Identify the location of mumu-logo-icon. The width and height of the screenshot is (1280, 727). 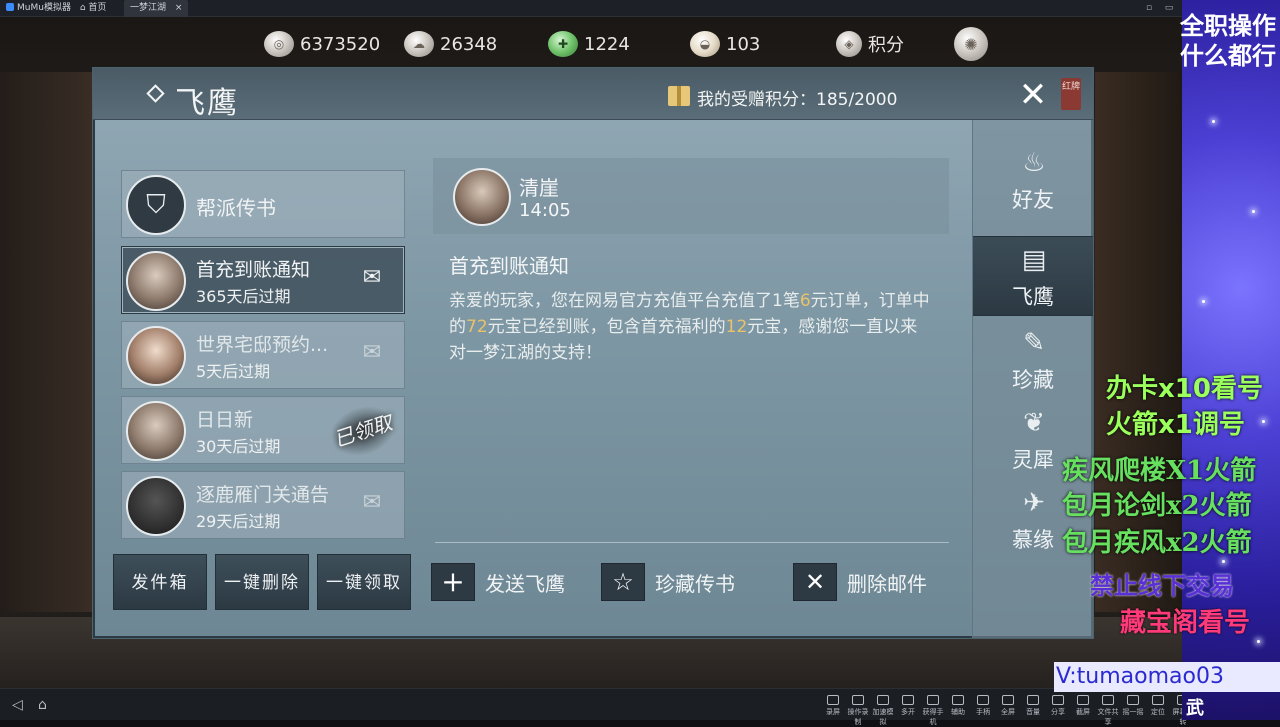
(10, 7).